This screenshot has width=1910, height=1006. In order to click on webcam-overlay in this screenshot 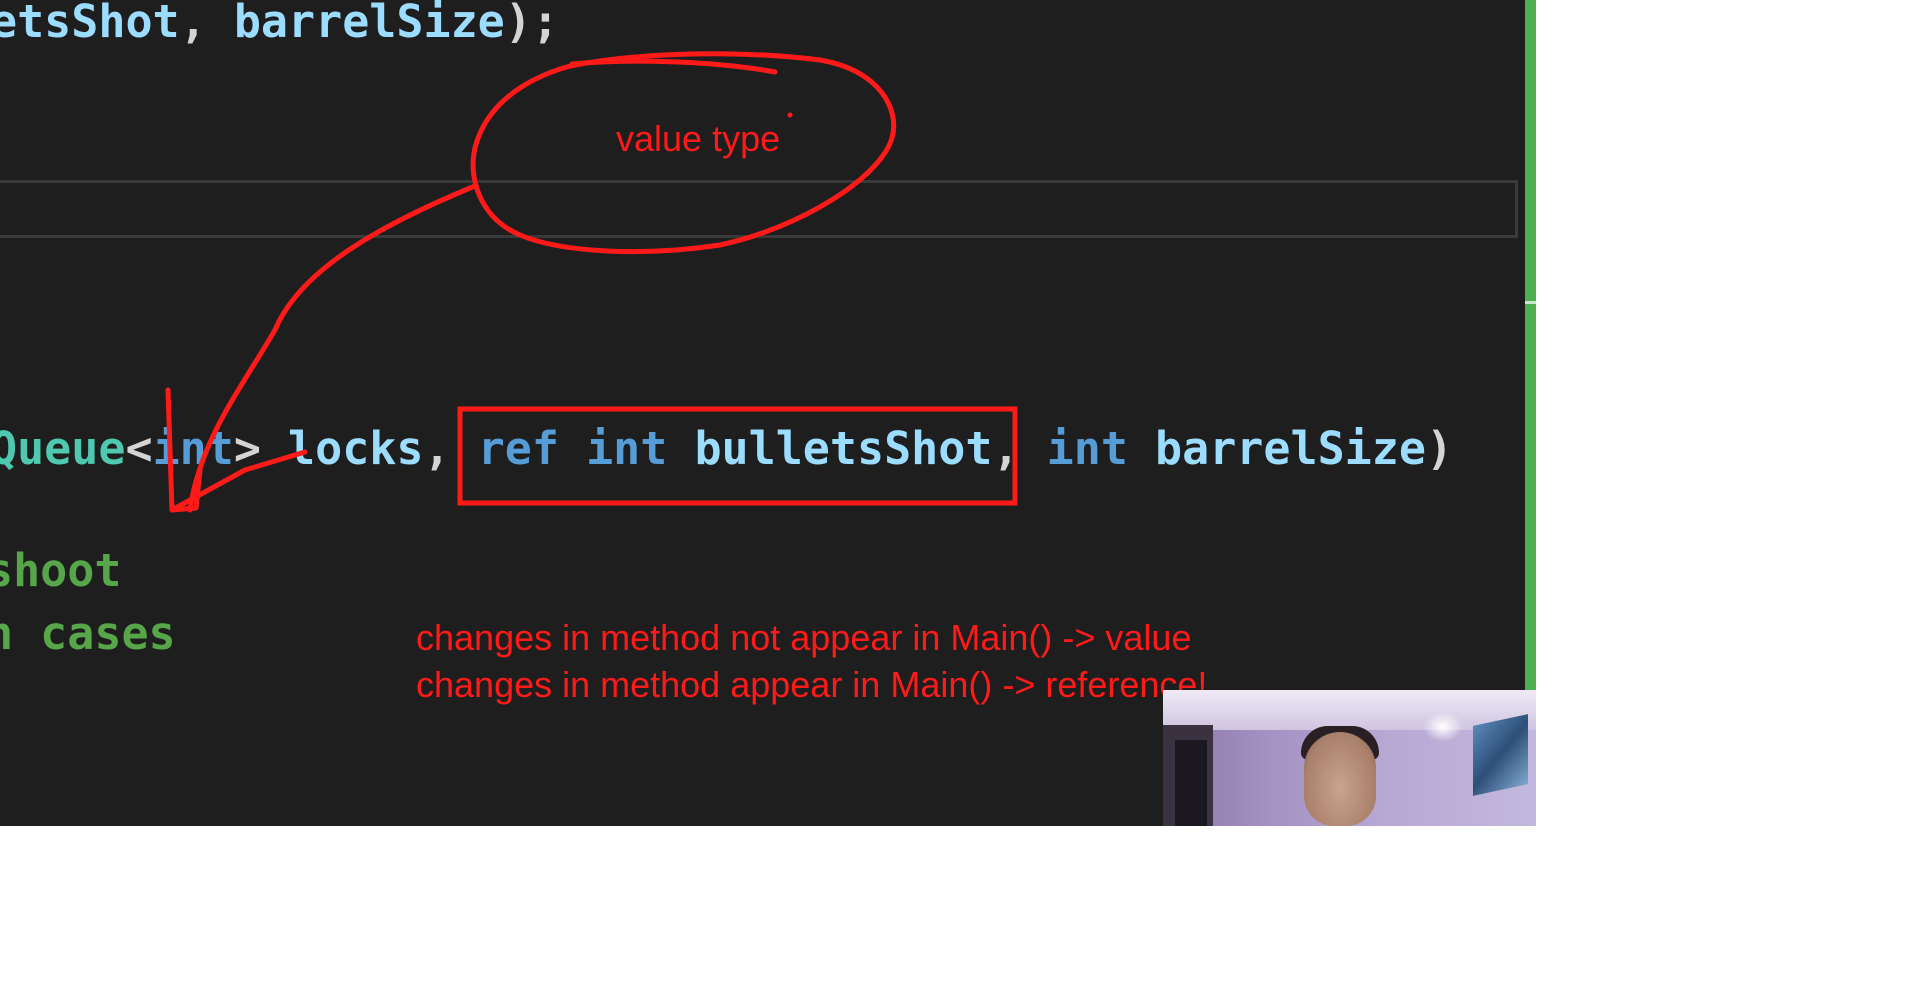, I will do `click(1349, 758)`.